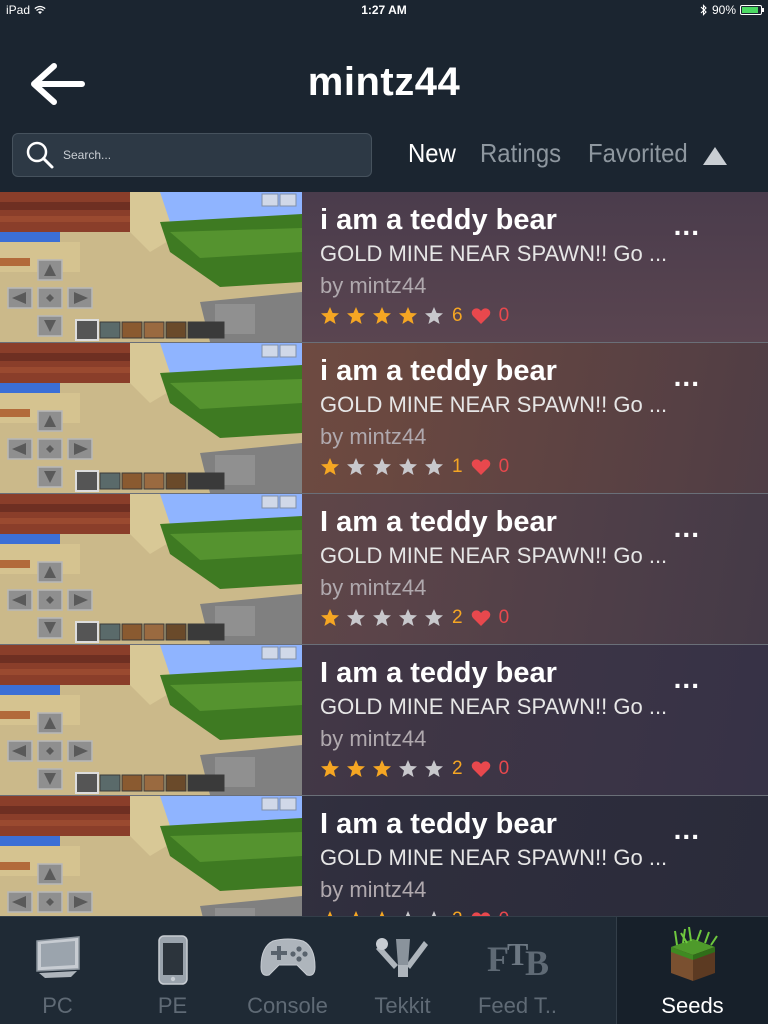 The image size is (768, 1024). What do you see at coordinates (172, 1005) in the screenshot?
I see `tab-label: PE` at bounding box center [172, 1005].